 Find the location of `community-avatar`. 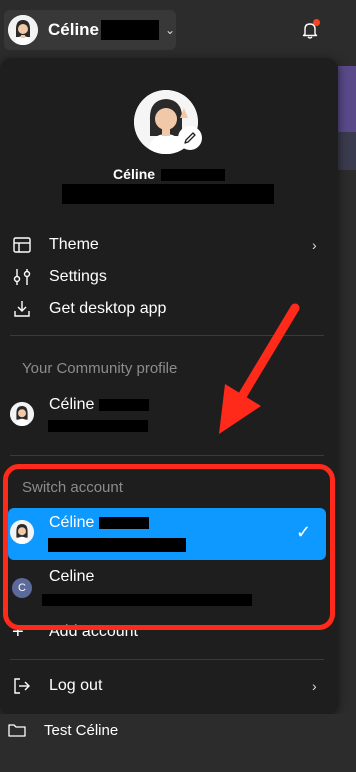

community-avatar is located at coordinates (22, 414).